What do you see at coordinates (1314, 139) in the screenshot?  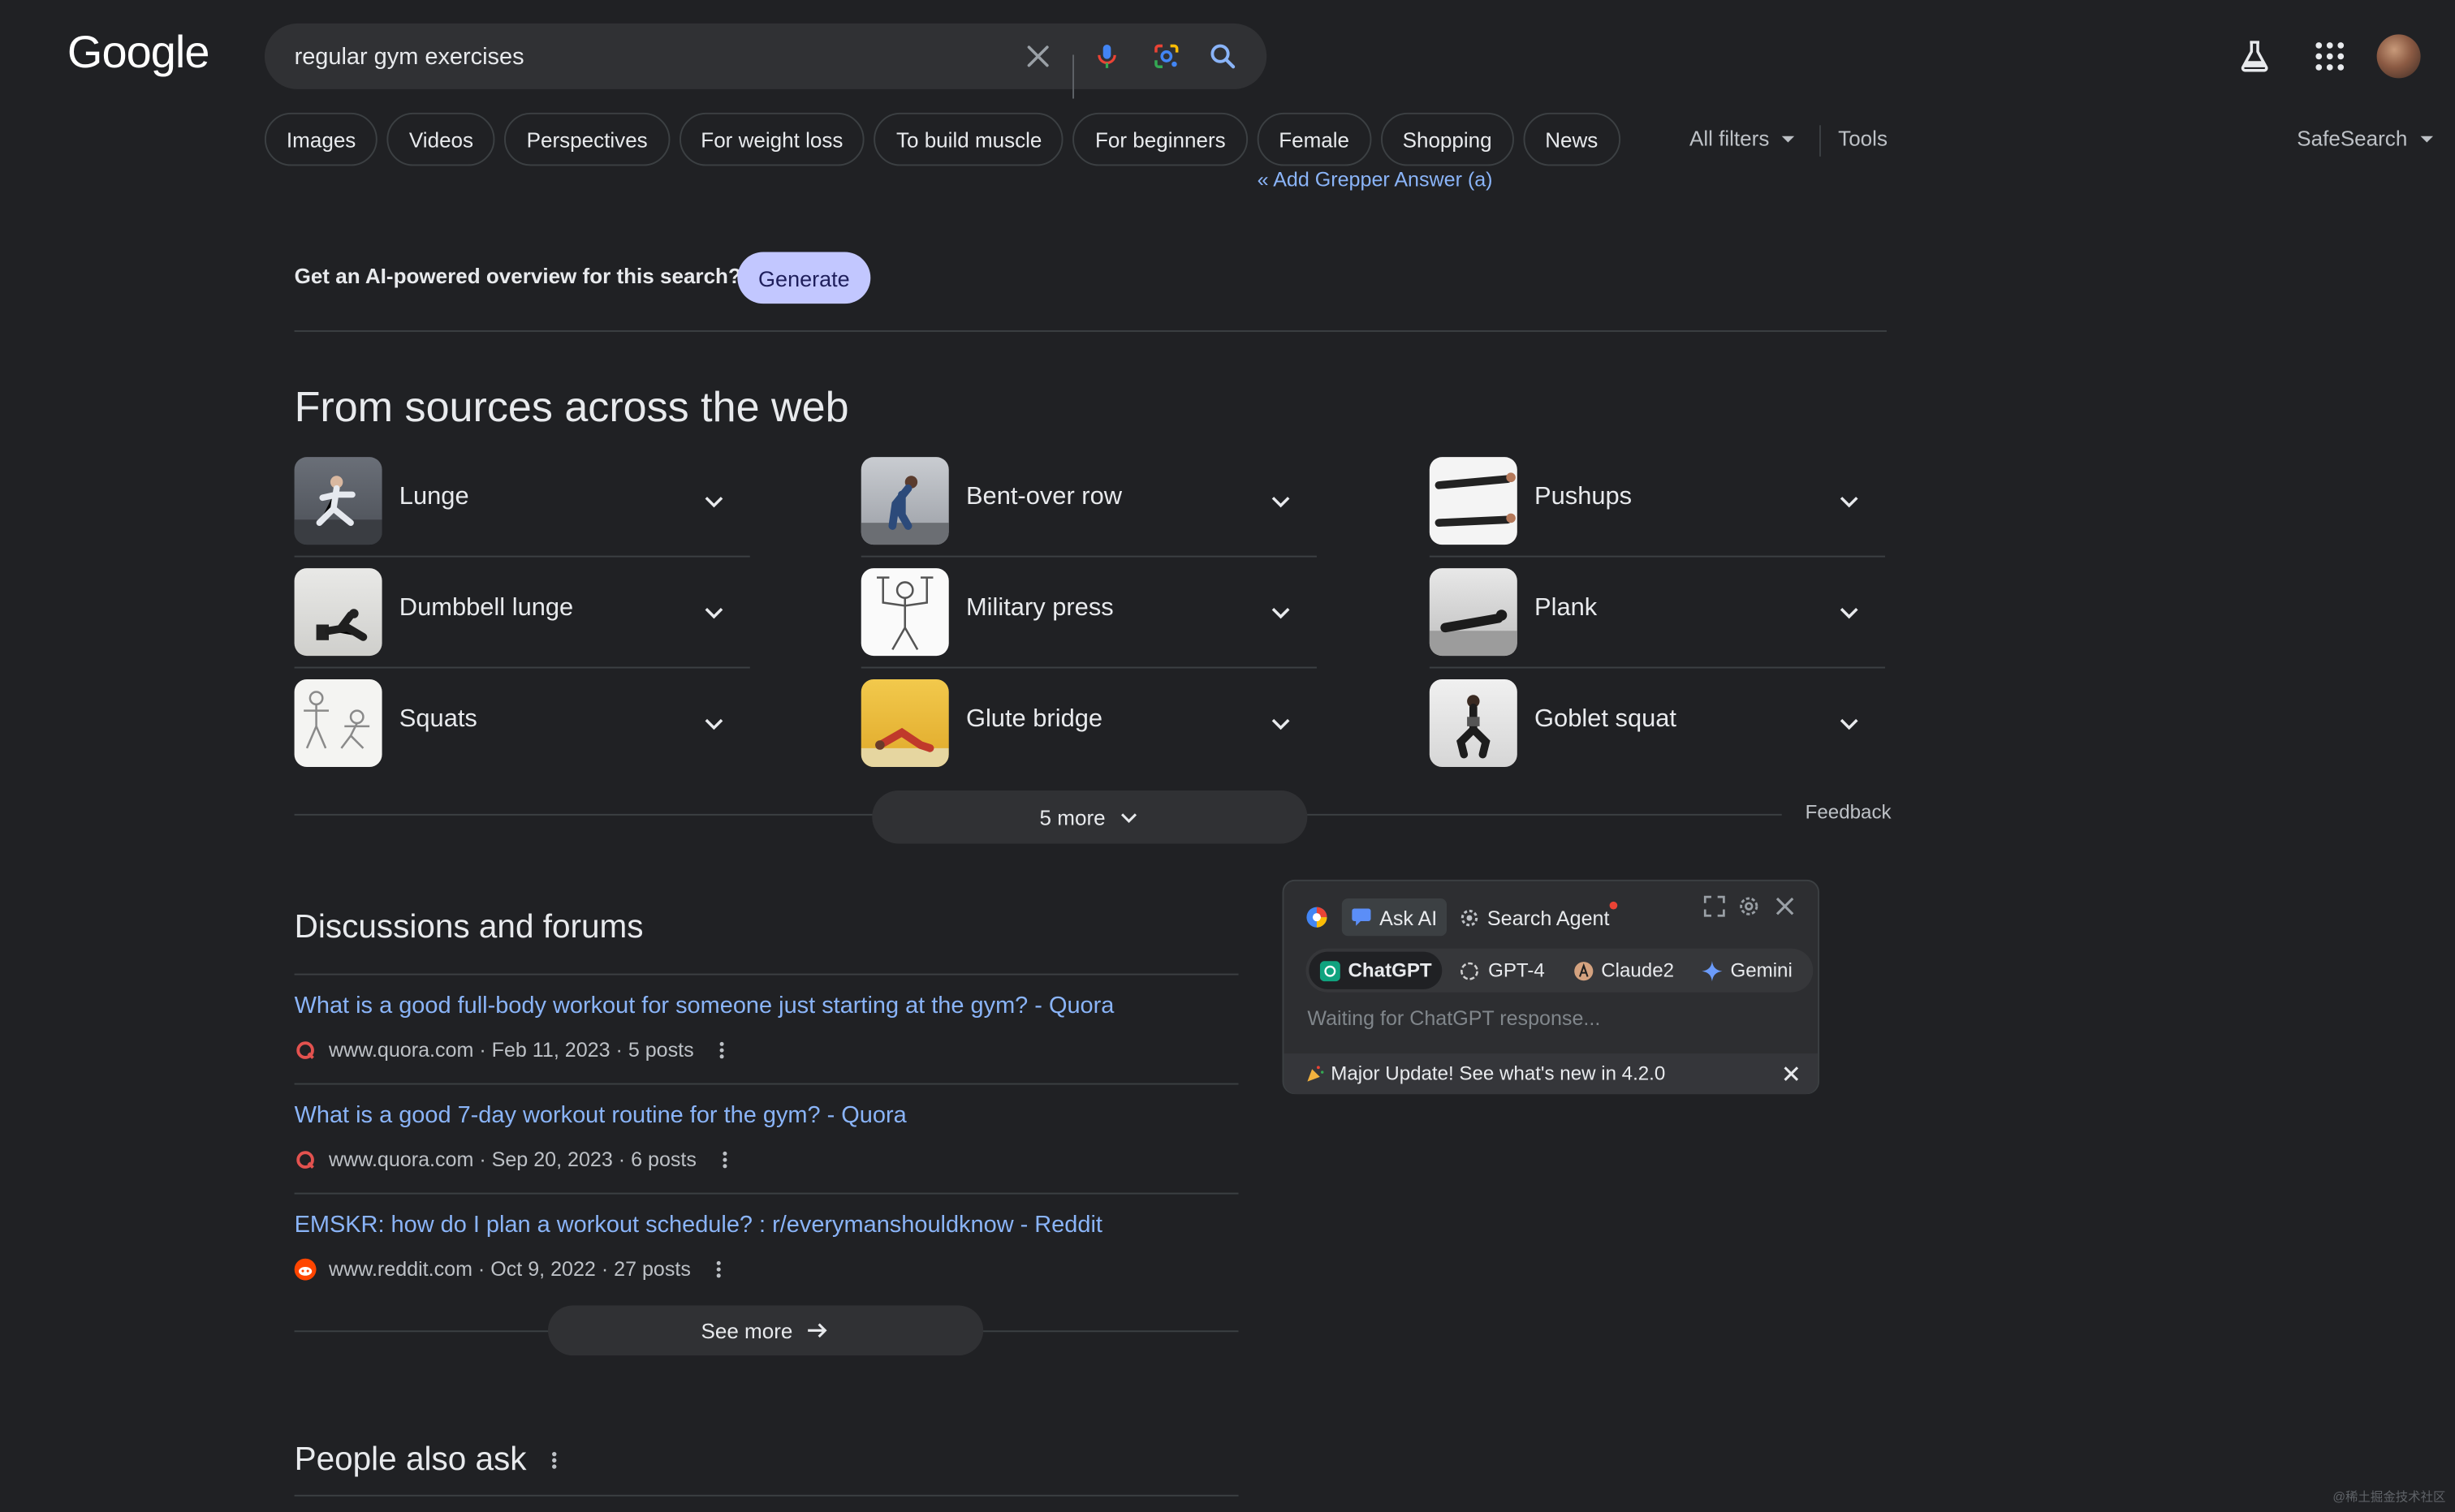 I see `chip-female: Female` at bounding box center [1314, 139].